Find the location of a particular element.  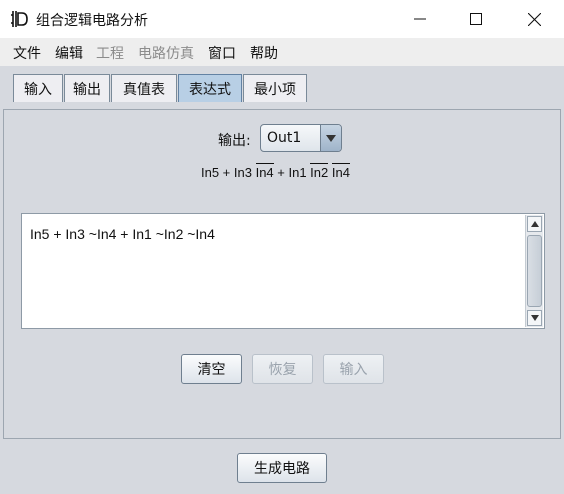

tab-input: 输入 is located at coordinates (38, 88).